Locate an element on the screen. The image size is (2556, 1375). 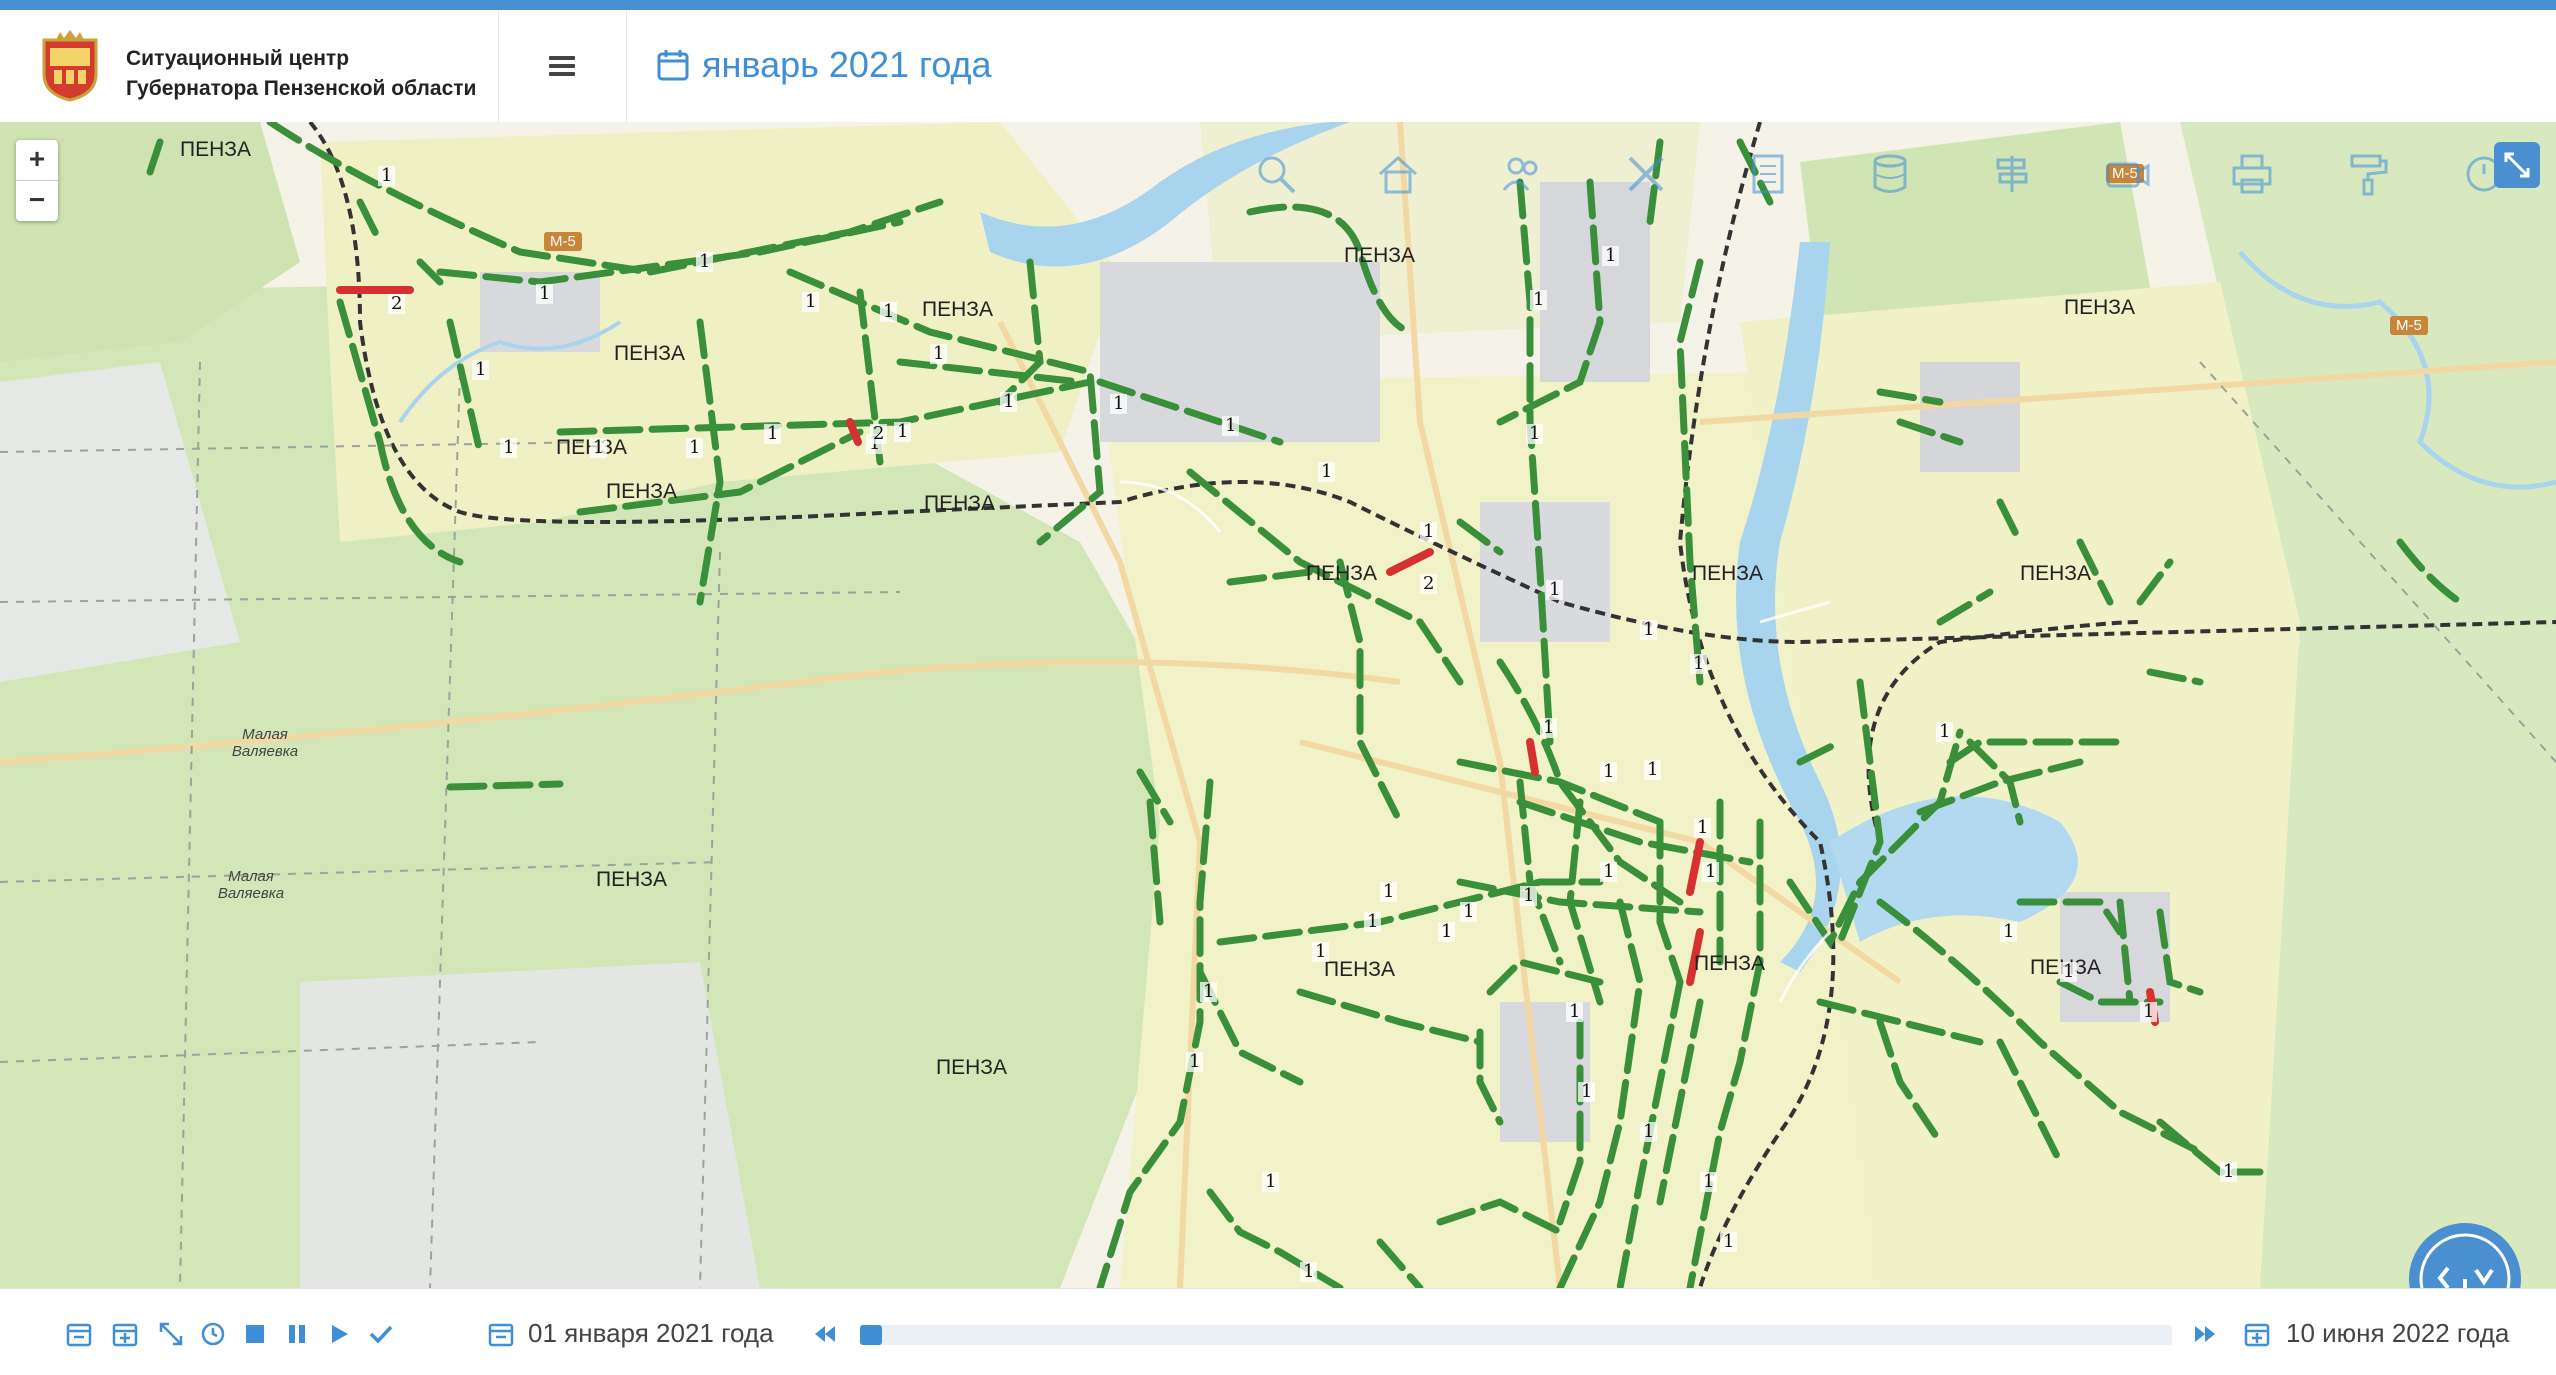
rewind-icon is located at coordinates (825, 1334).